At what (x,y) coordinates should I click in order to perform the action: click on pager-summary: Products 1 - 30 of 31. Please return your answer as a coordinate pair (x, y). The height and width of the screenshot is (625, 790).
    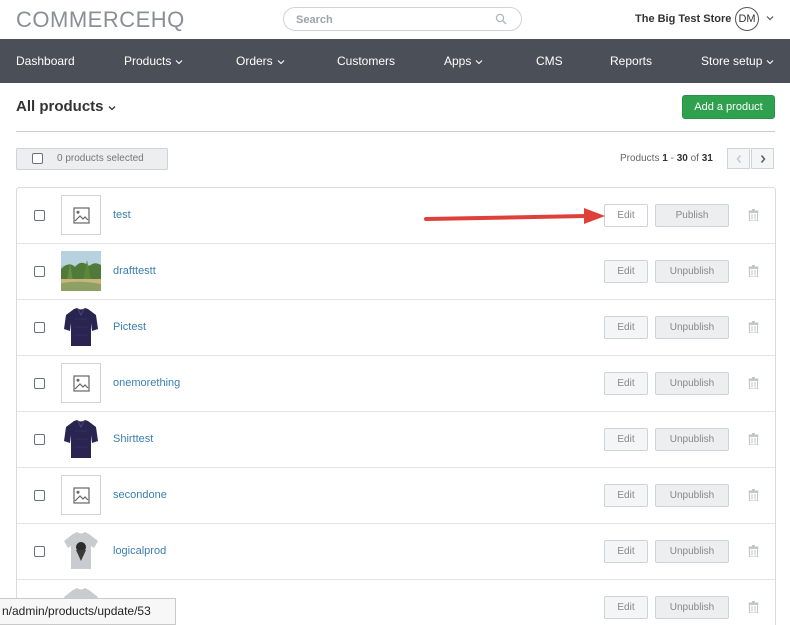
    Looking at the image, I should click on (666, 158).